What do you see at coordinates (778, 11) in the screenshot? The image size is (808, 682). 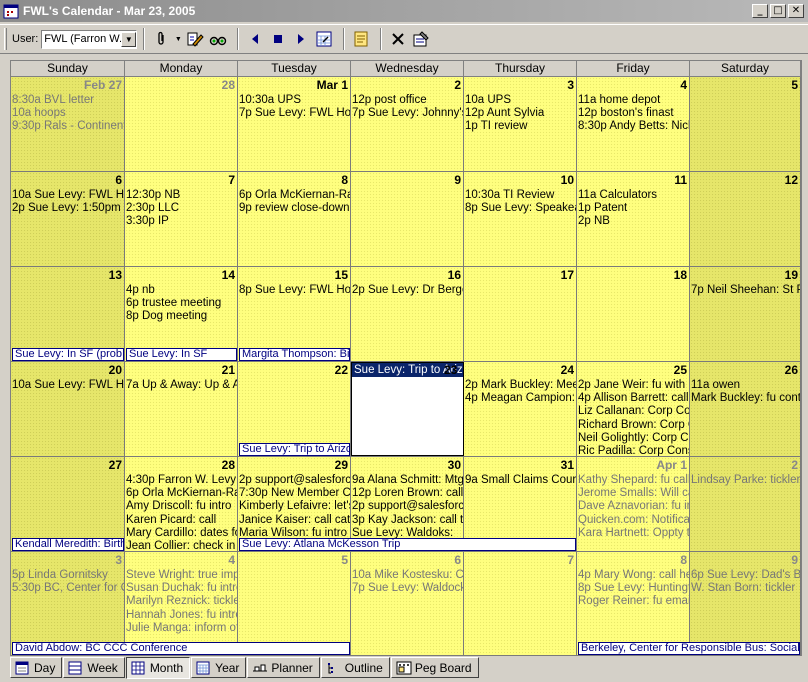 I see `maximize-button: □` at bounding box center [778, 11].